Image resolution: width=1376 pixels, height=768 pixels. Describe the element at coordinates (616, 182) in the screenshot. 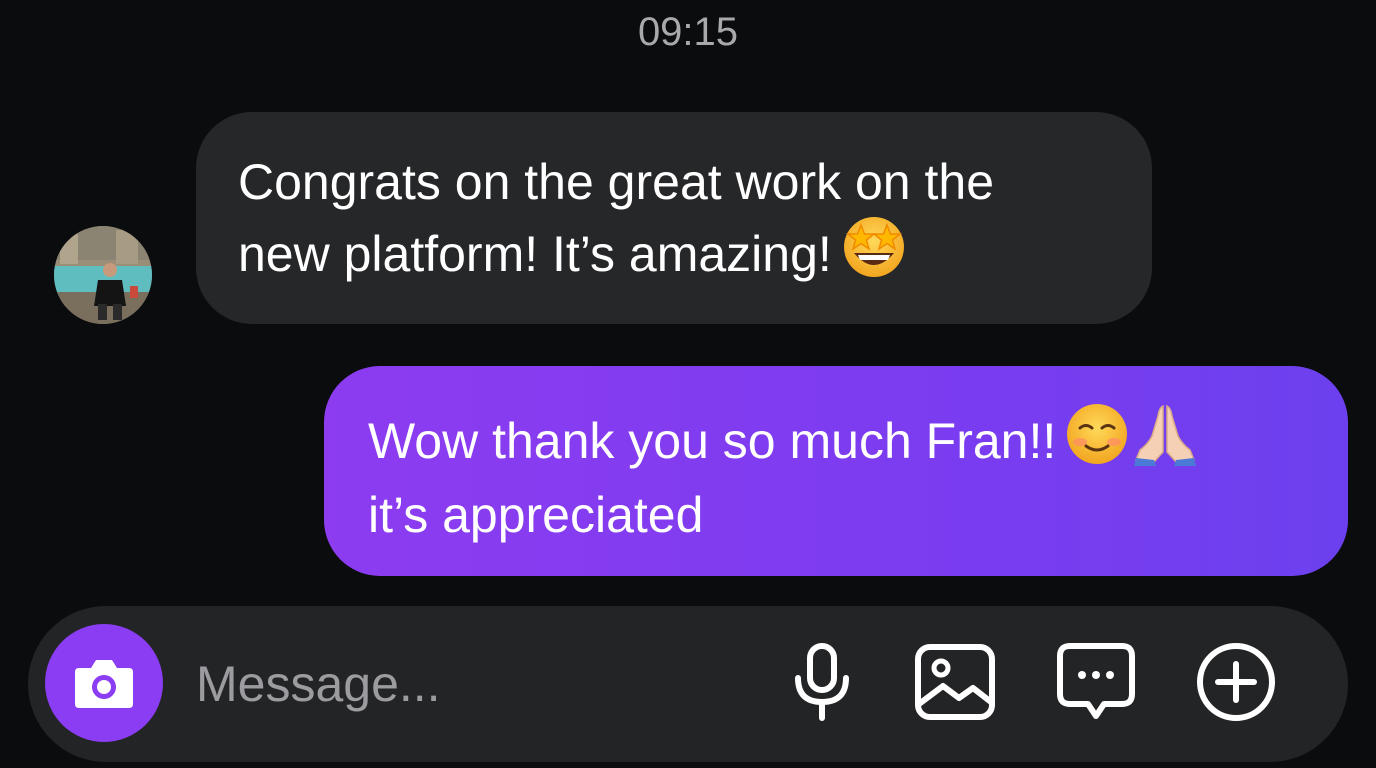

I see `incoming-message-line-1: Congrats on the great work on the` at that location.